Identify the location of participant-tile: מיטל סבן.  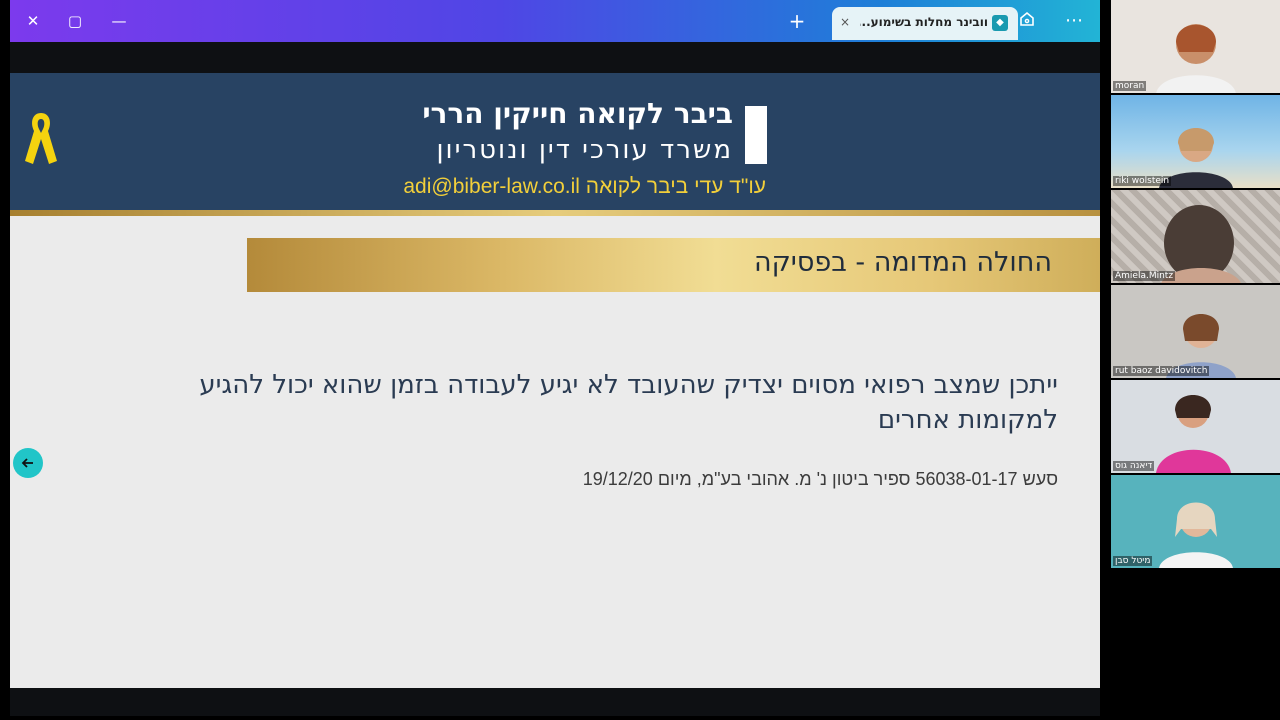
(1195, 521).